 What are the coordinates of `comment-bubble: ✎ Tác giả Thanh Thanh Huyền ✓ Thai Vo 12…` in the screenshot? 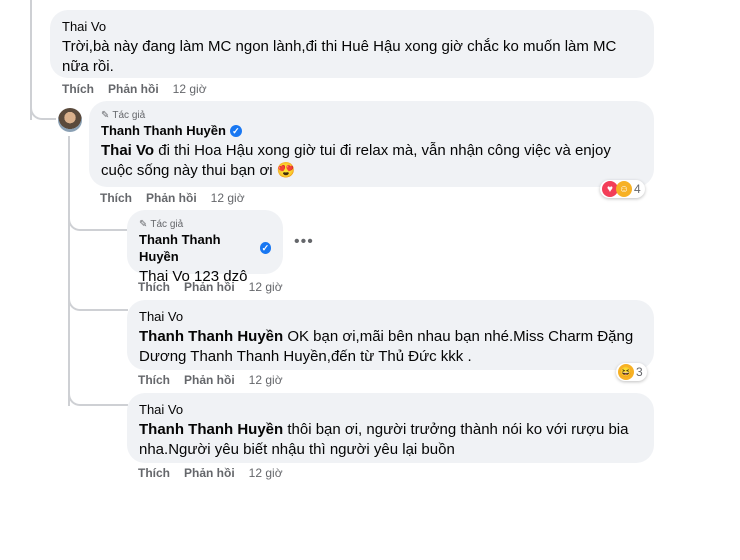 It's located at (205, 247).